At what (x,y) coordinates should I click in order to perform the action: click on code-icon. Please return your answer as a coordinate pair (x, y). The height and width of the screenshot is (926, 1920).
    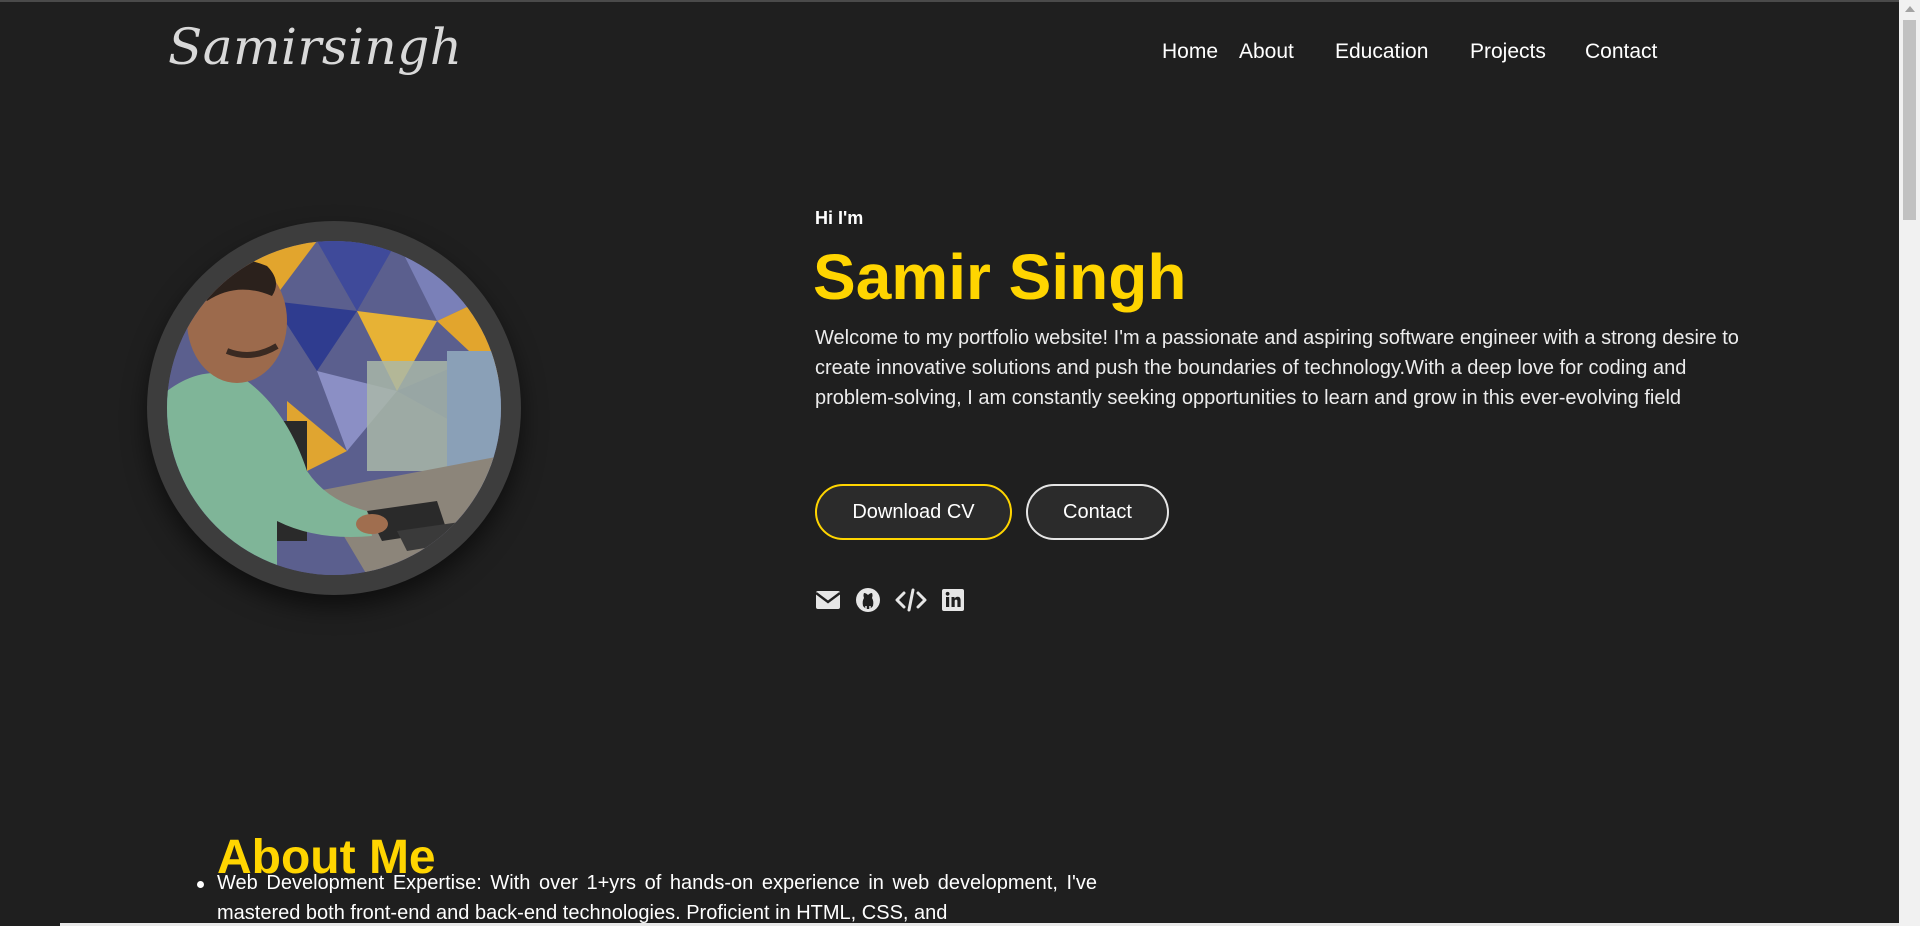
    Looking at the image, I should click on (911, 600).